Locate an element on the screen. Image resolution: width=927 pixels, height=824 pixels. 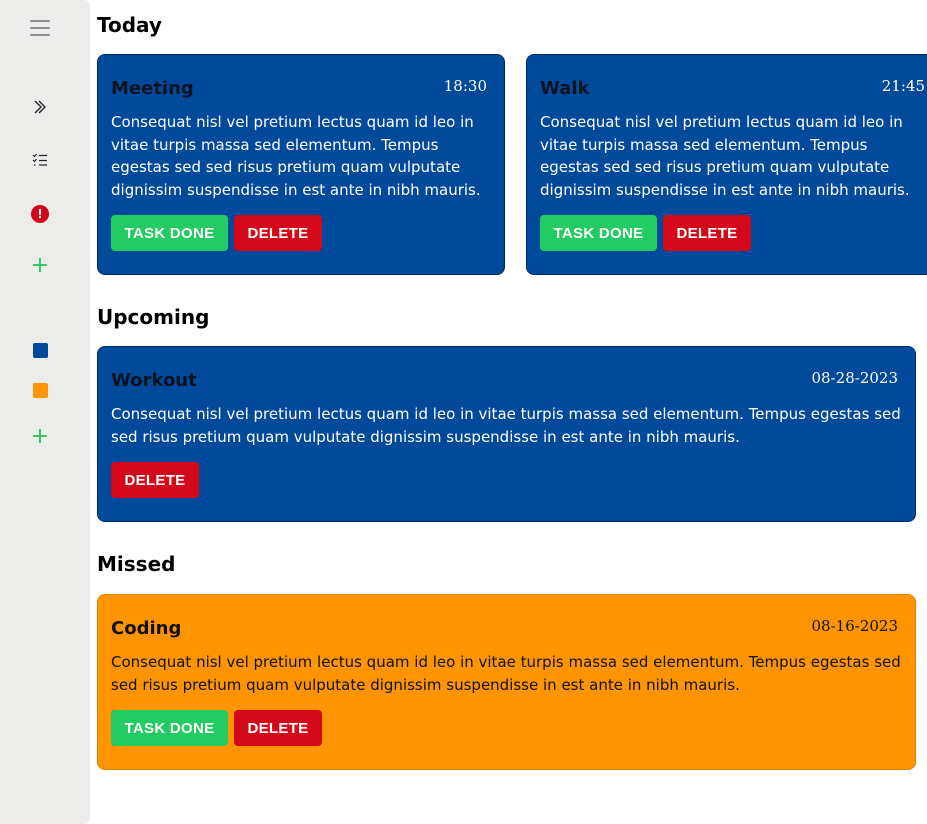
checklist-icon is located at coordinates (40, 160).